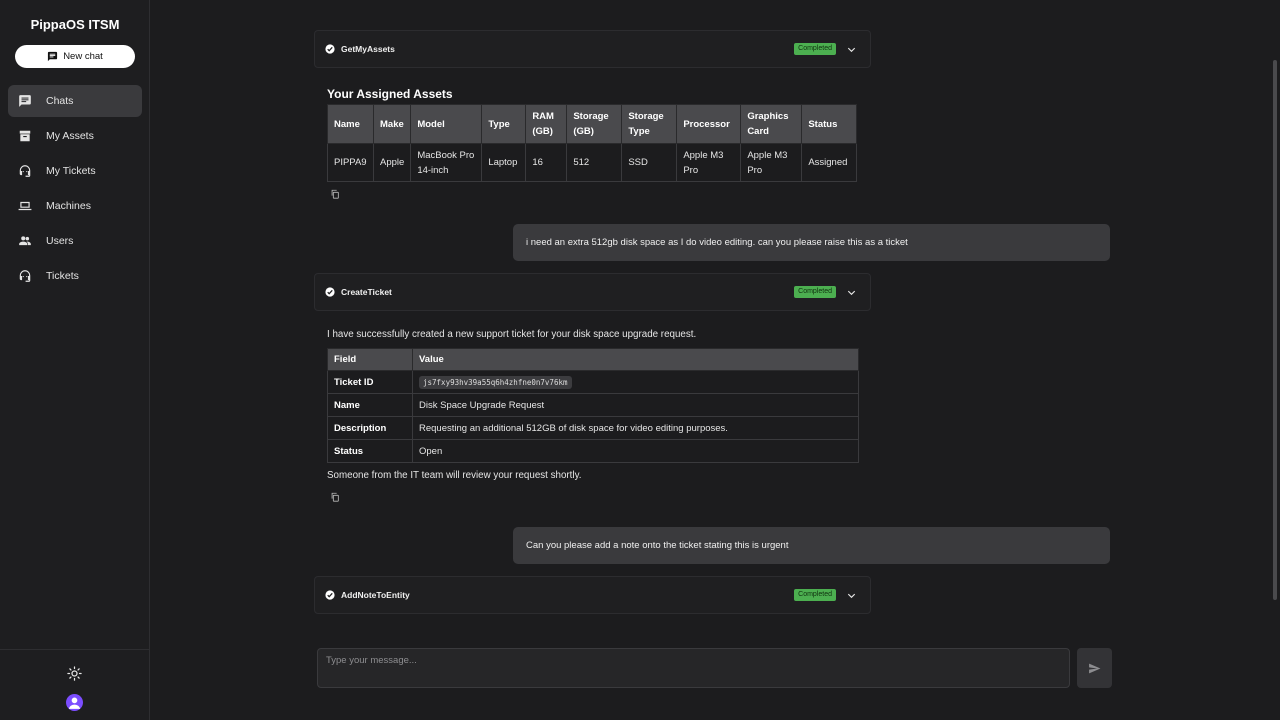 The image size is (1280, 720). I want to click on send-button, so click(1094, 668).